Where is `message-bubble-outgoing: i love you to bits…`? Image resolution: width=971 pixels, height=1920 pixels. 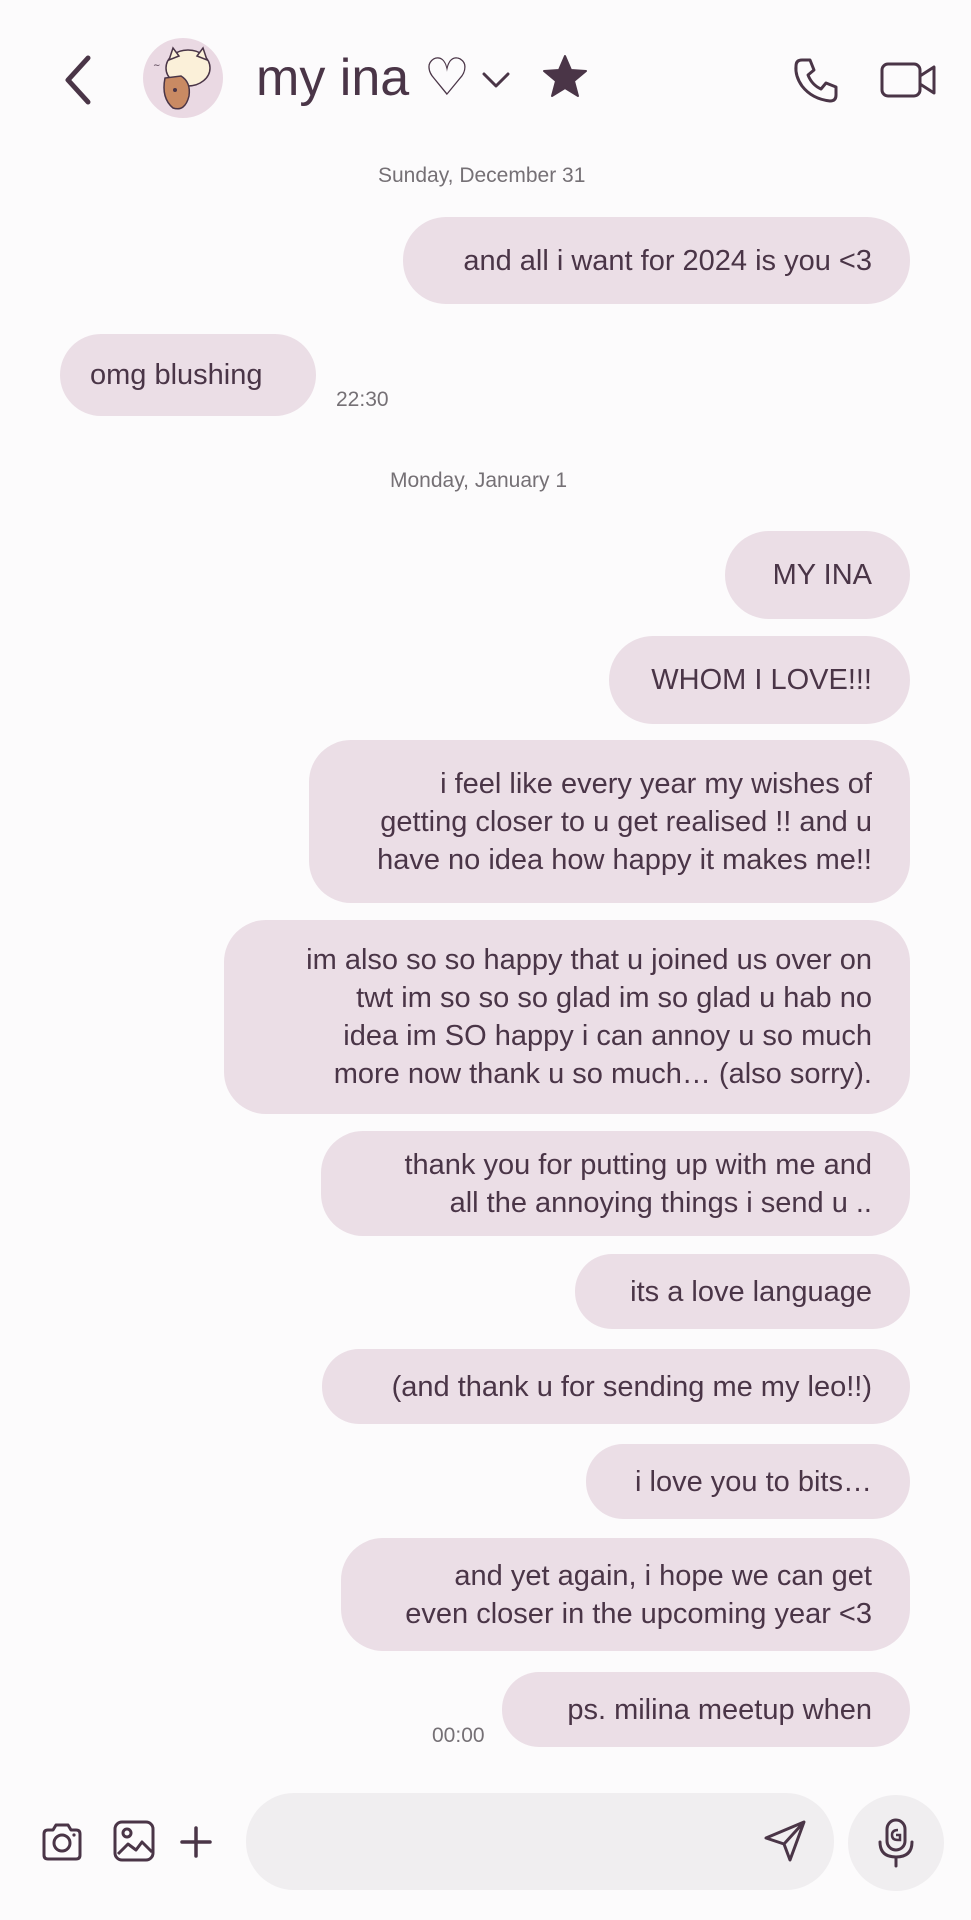
message-bubble-outgoing: i love you to bits… is located at coordinates (748, 1481).